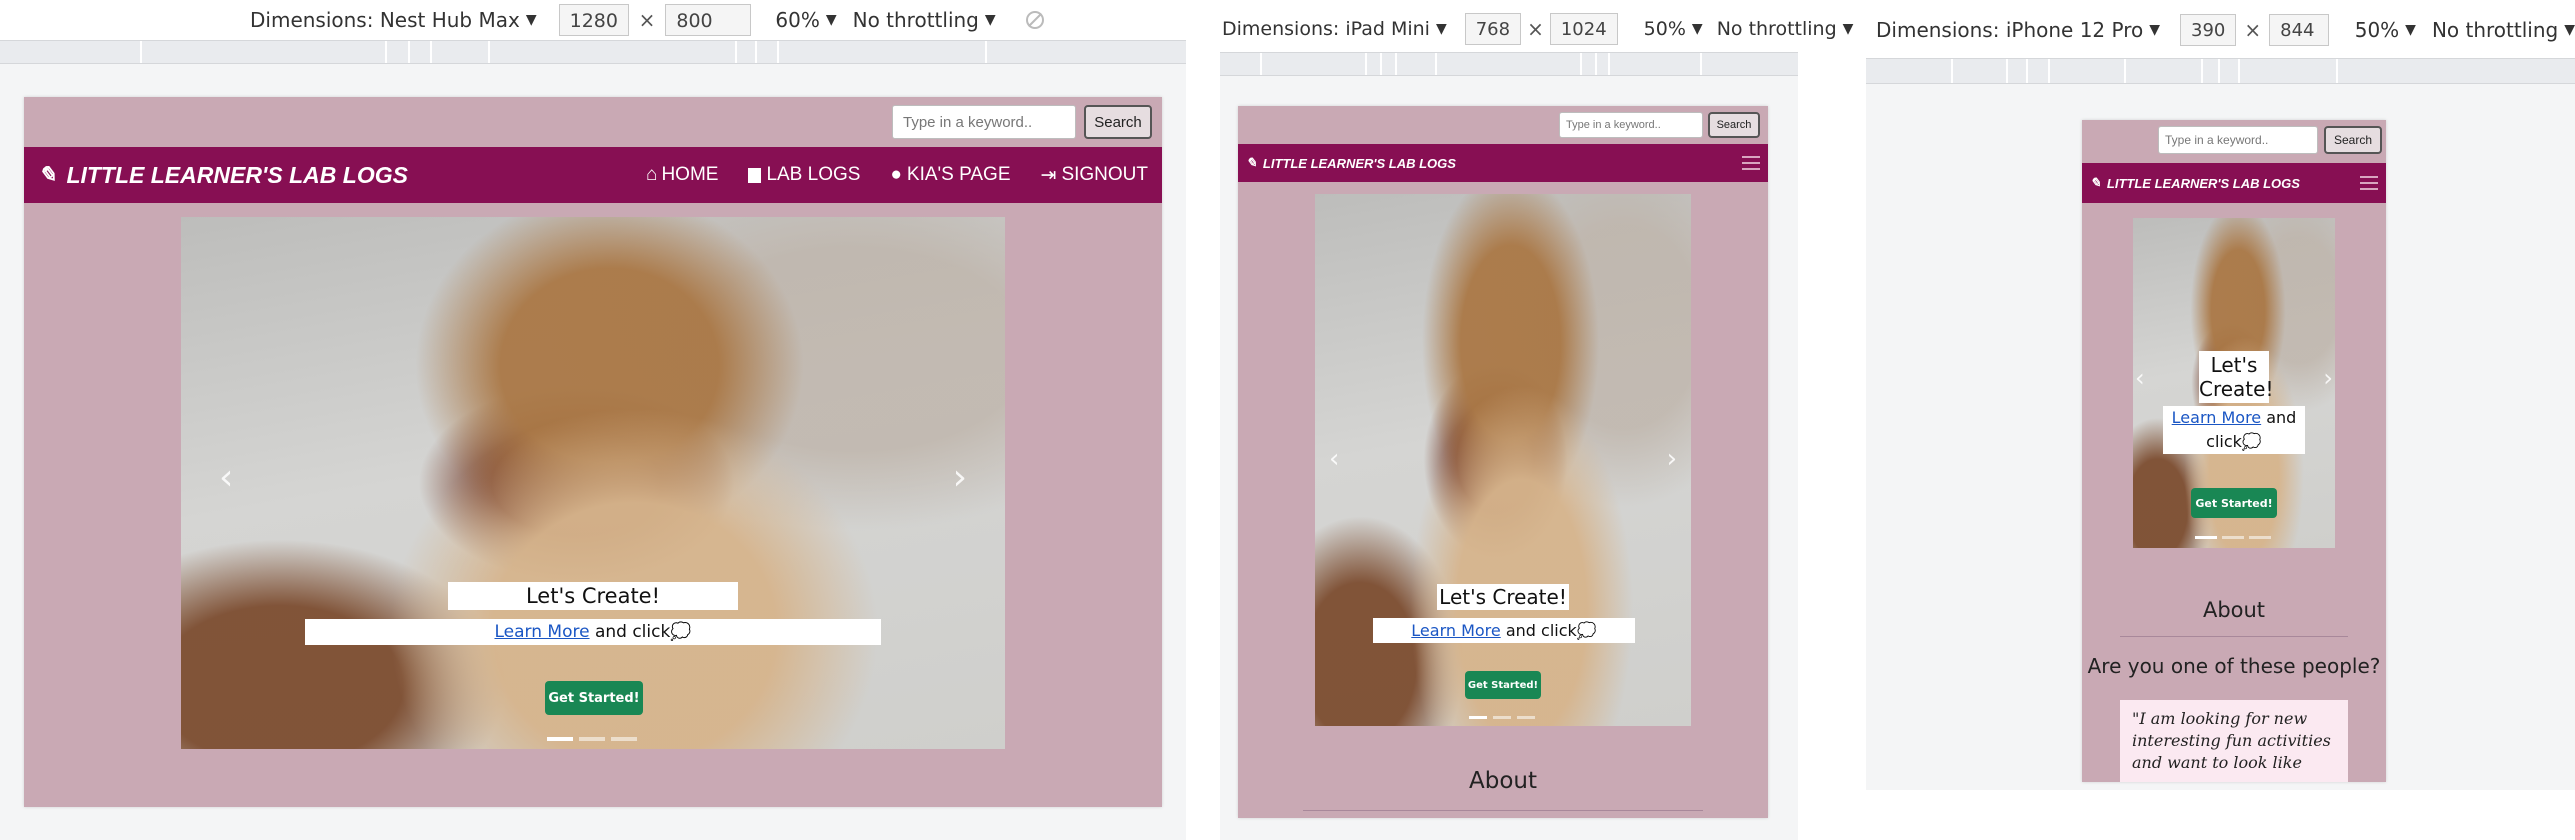  I want to click on height-input: 844, so click(2299, 30).